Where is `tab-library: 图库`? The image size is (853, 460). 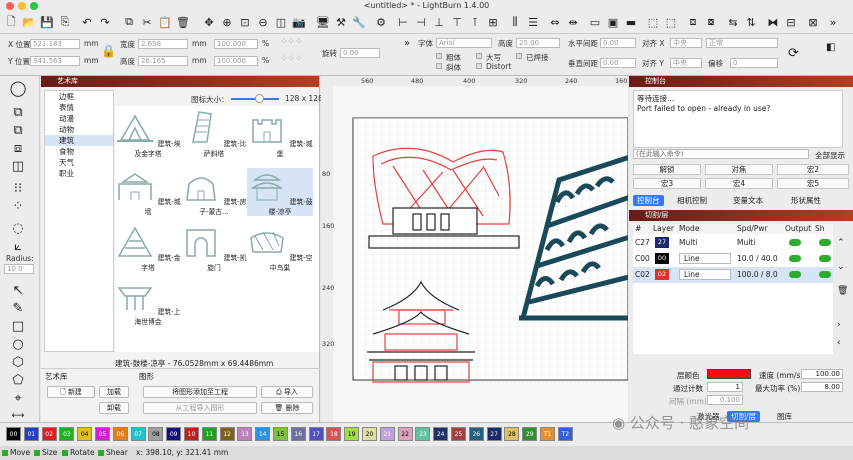 tab-library: 图库 is located at coordinates (784, 416).